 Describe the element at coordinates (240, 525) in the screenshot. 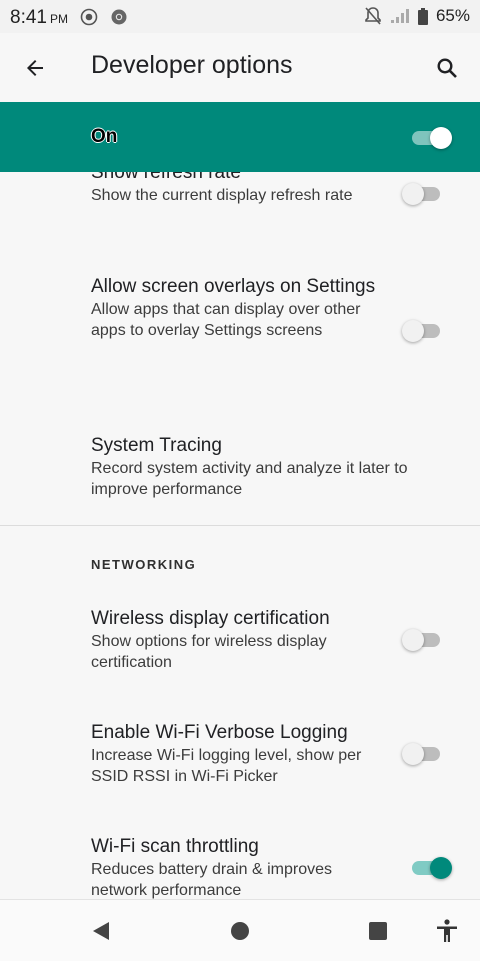

I see `section-divider` at that location.